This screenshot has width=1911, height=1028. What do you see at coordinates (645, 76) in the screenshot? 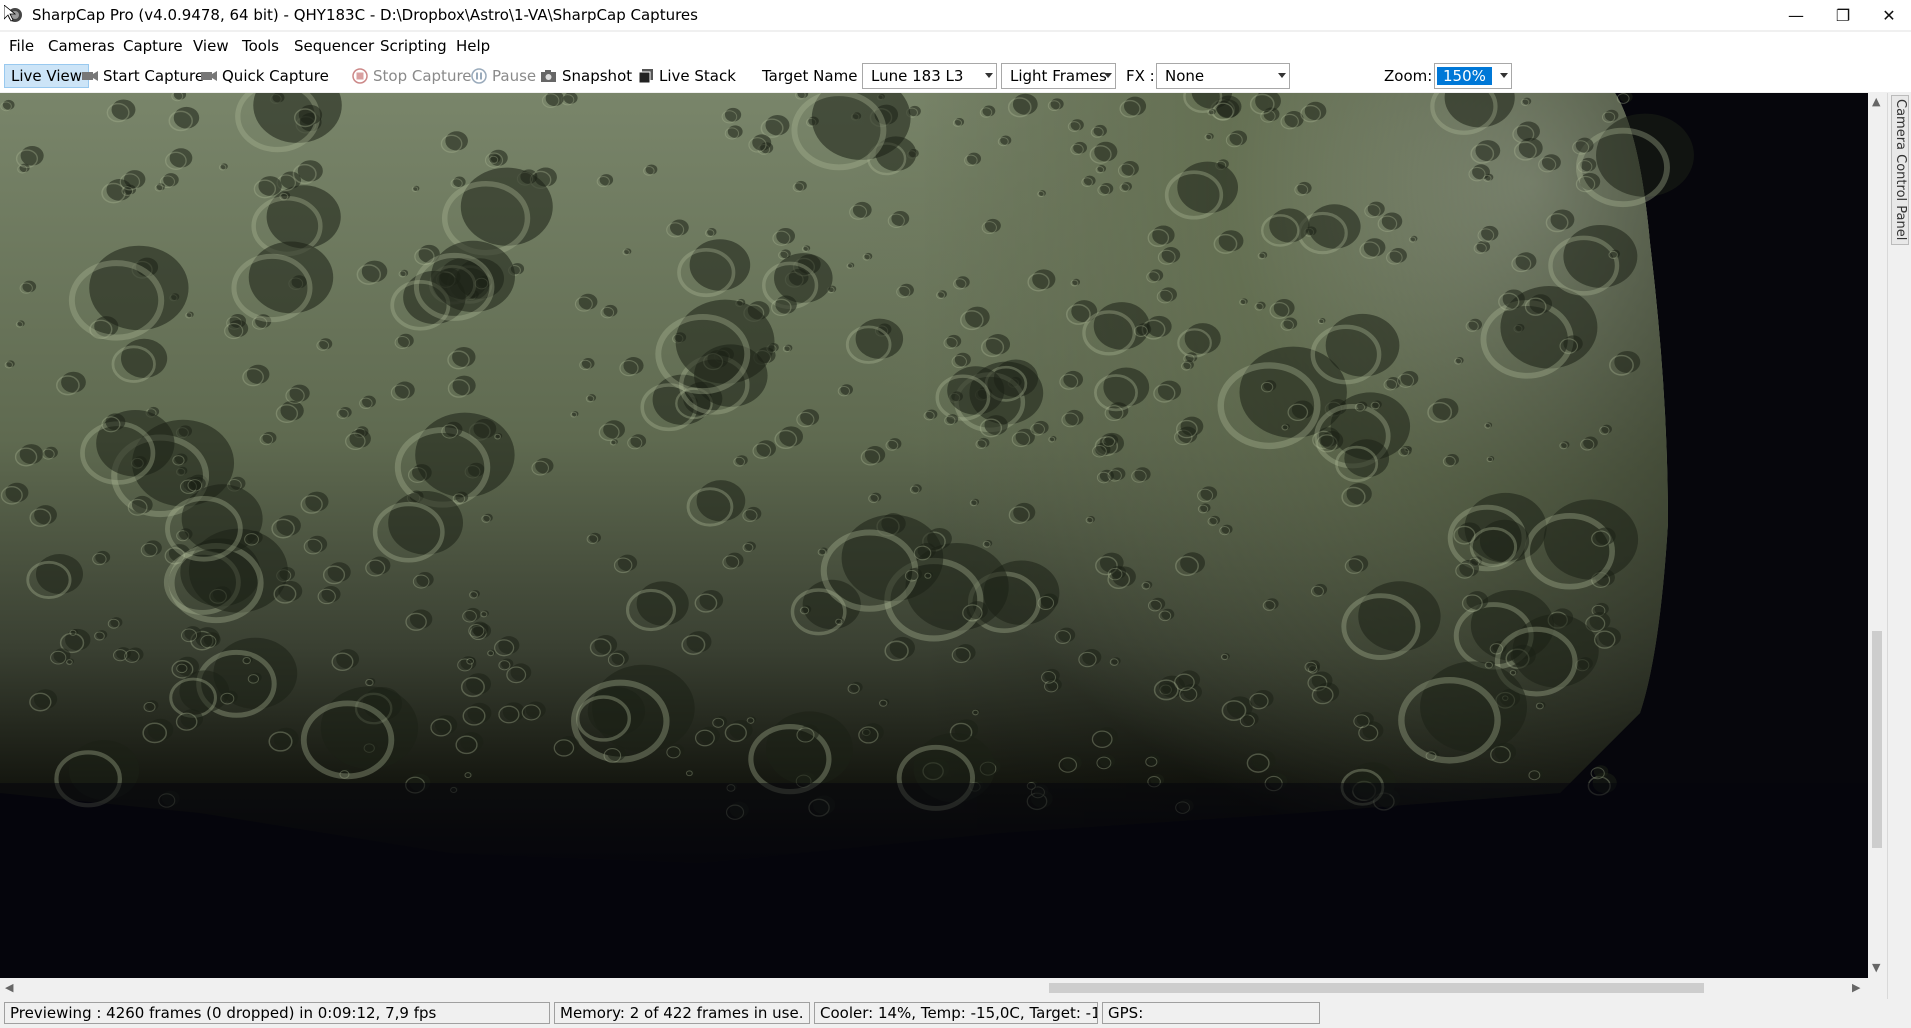
I see `stack-icon` at bounding box center [645, 76].